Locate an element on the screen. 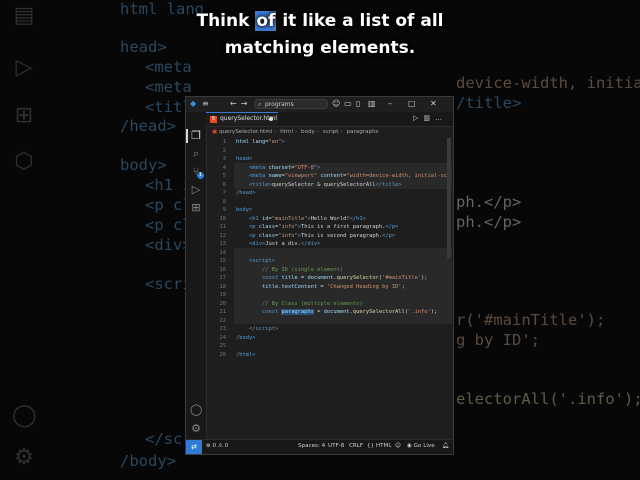 The width and height of the screenshot is (640, 480). line-number: 21 is located at coordinates (223, 312).